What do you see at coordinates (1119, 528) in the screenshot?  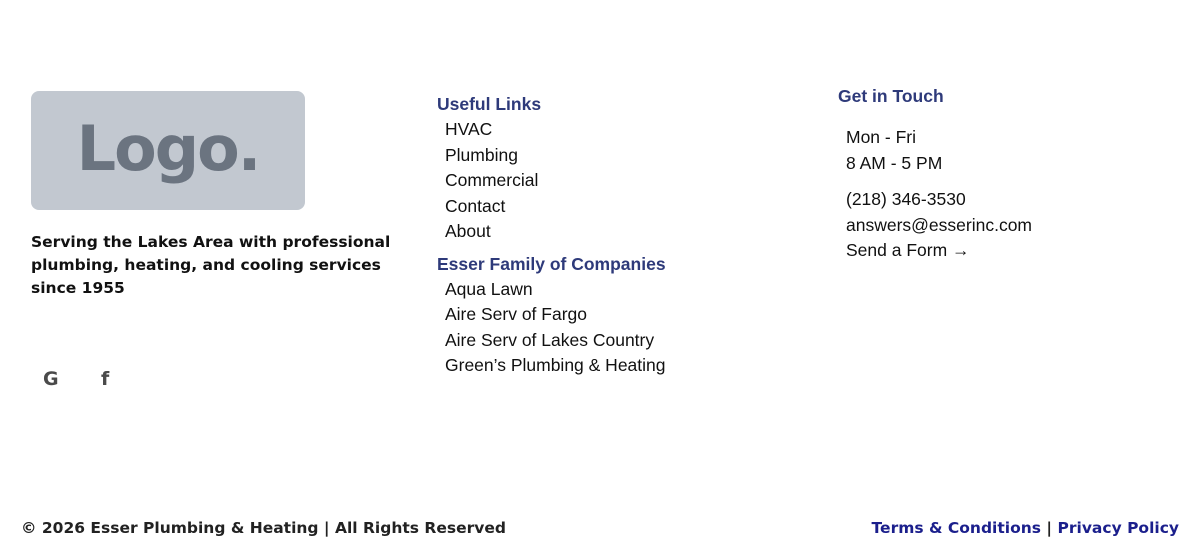 I see `privacy-link: Privacy Policy` at bounding box center [1119, 528].